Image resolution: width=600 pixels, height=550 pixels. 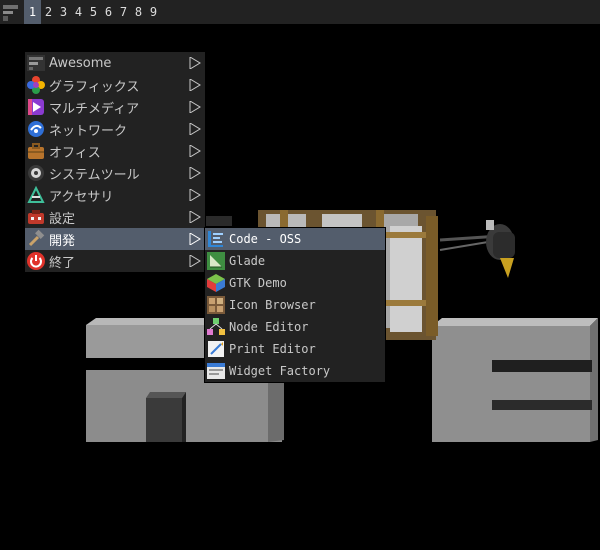 I want to click on menu-item-widget-factory: Widget Factory, so click(x=295, y=371).